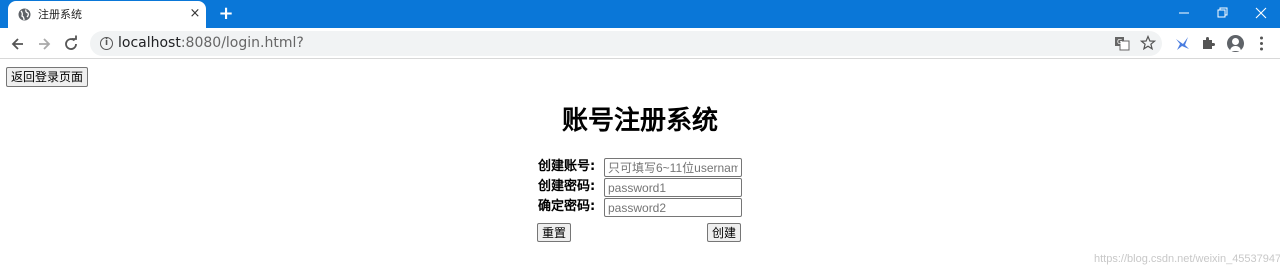 This screenshot has height=274, width=1280. What do you see at coordinates (724, 232) in the screenshot?
I see `create-button: 创建` at bounding box center [724, 232].